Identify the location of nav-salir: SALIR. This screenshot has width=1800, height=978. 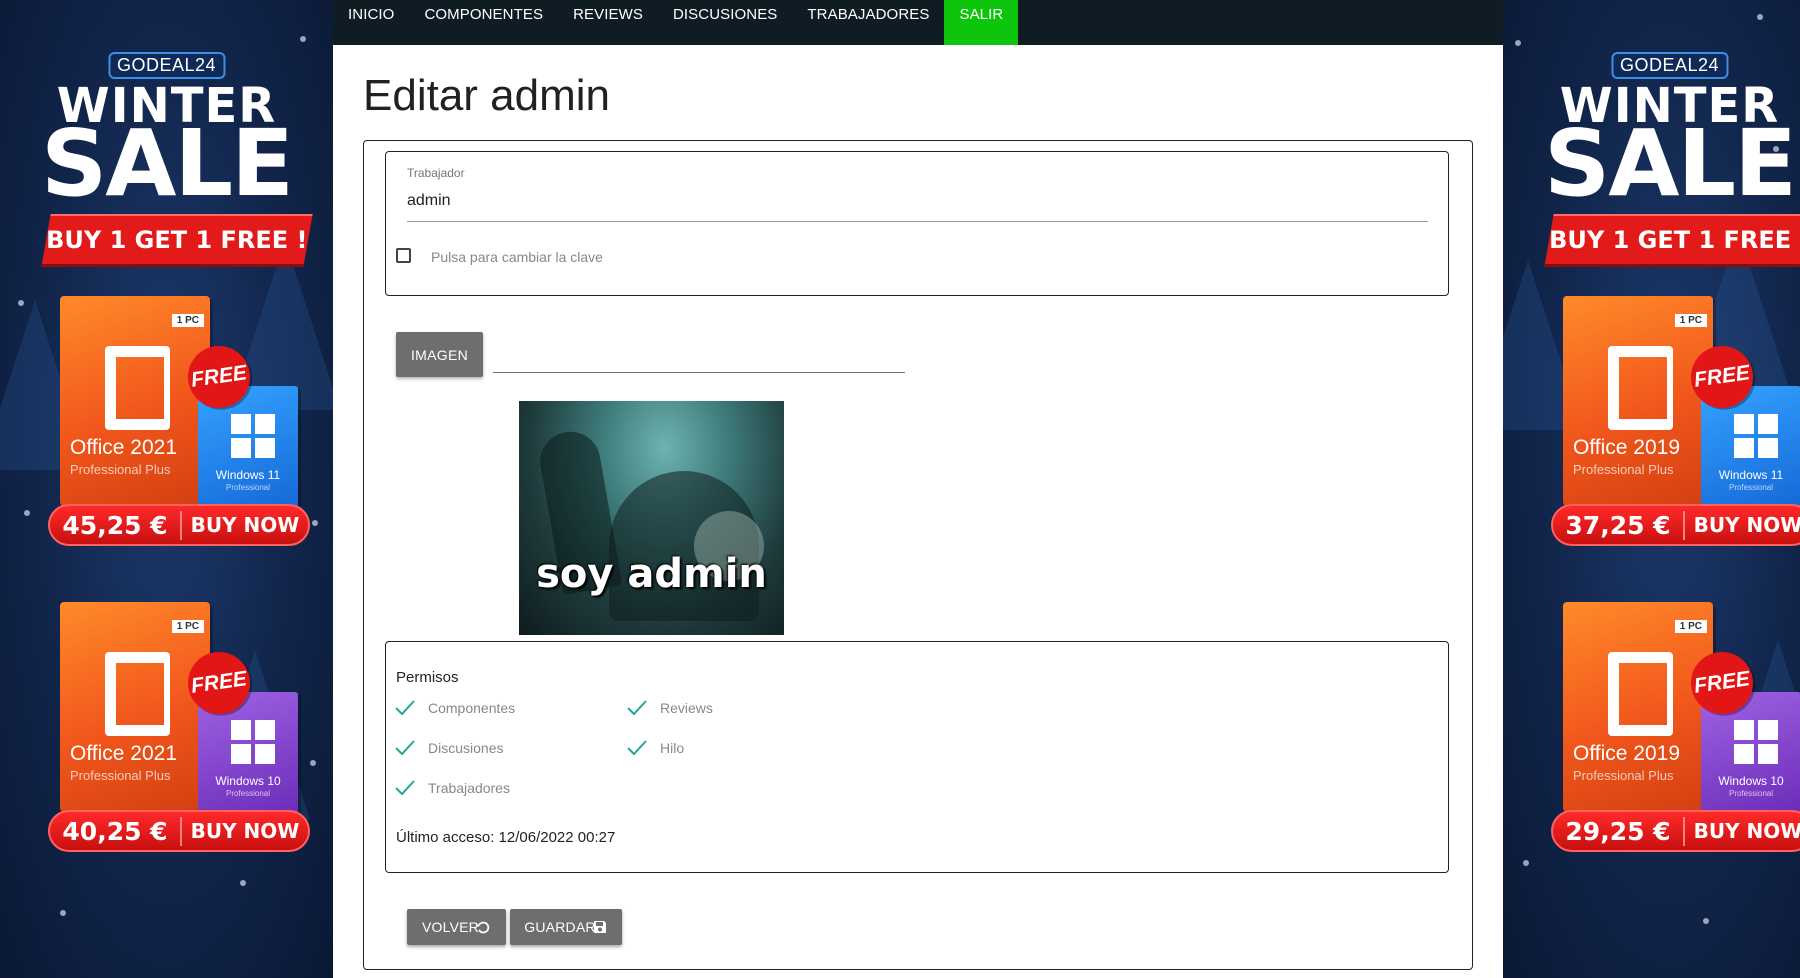
(981, 22).